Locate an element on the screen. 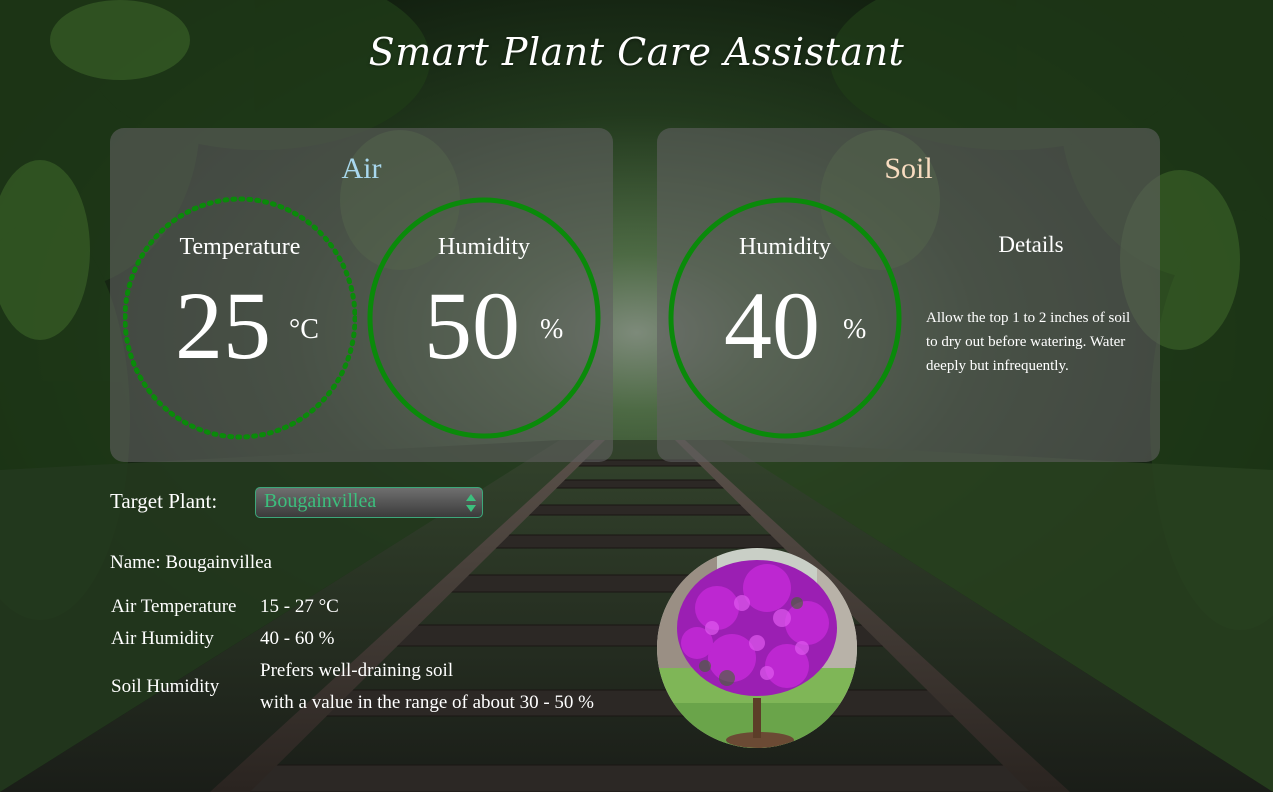 Image resolution: width=1273 pixels, height=792 pixels. details-title: Details is located at coordinates (1031, 244).